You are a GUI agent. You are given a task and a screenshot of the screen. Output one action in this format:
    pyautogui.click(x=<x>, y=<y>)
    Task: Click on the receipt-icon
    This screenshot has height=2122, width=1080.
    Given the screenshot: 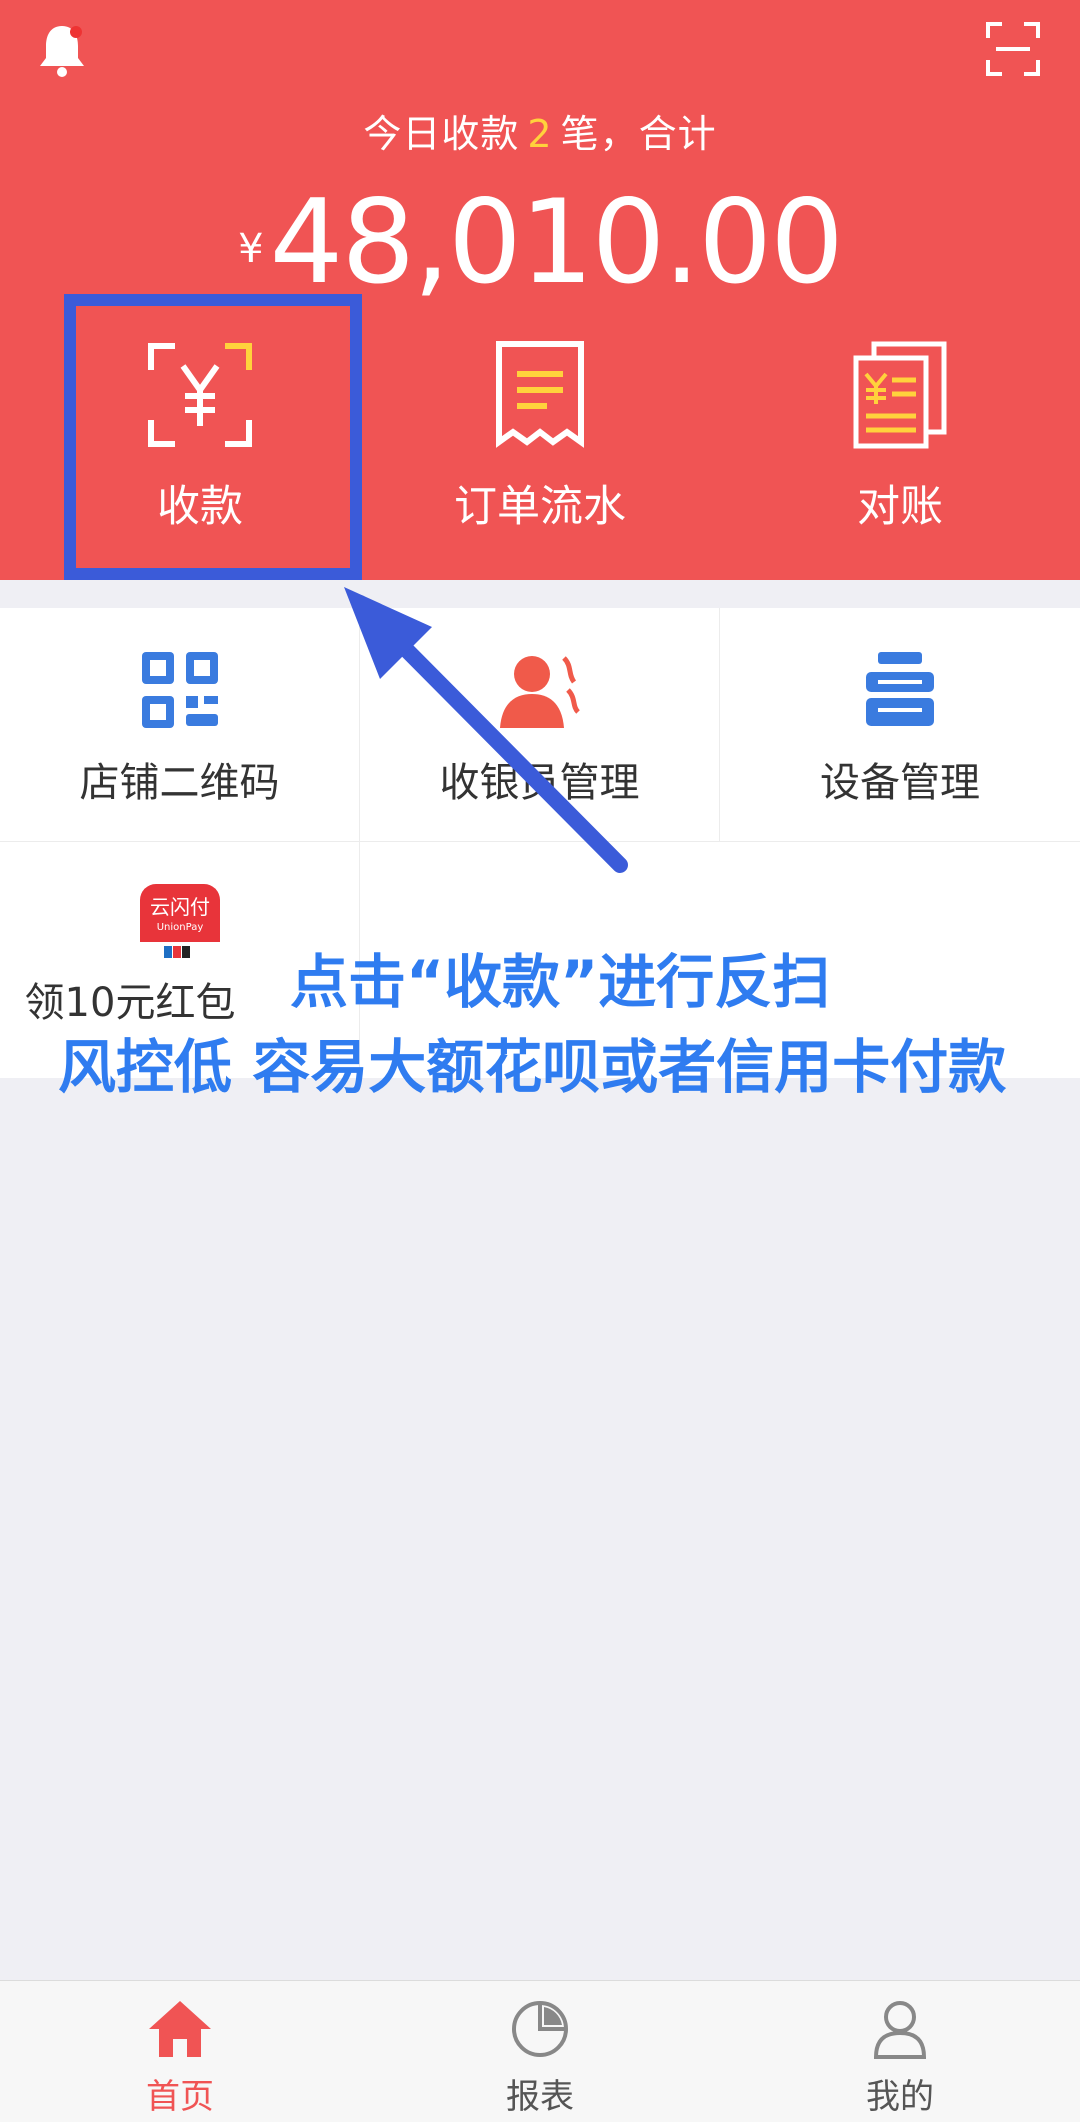 What is the action you would take?
    pyautogui.click(x=540, y=394)
    